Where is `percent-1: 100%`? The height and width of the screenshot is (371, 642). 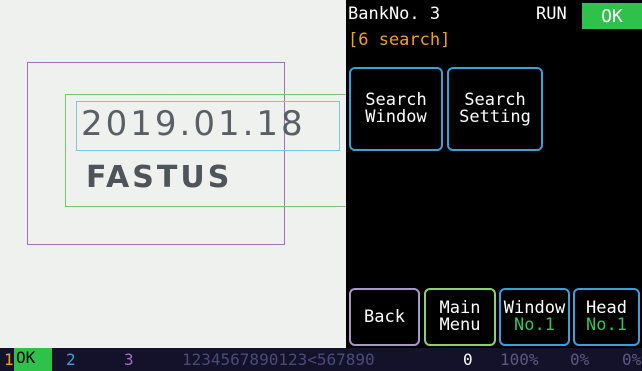 percent-1: 100% is located at coordinates (519, 359).